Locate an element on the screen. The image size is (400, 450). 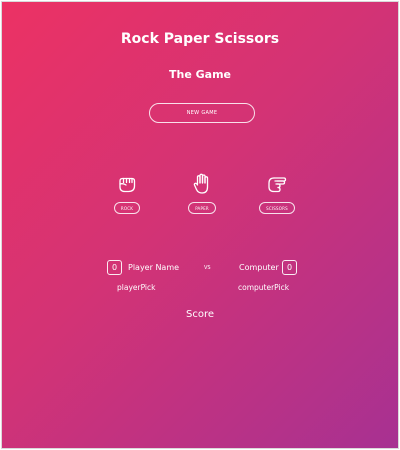
score-label: Score is located at coordinates (199, 314).